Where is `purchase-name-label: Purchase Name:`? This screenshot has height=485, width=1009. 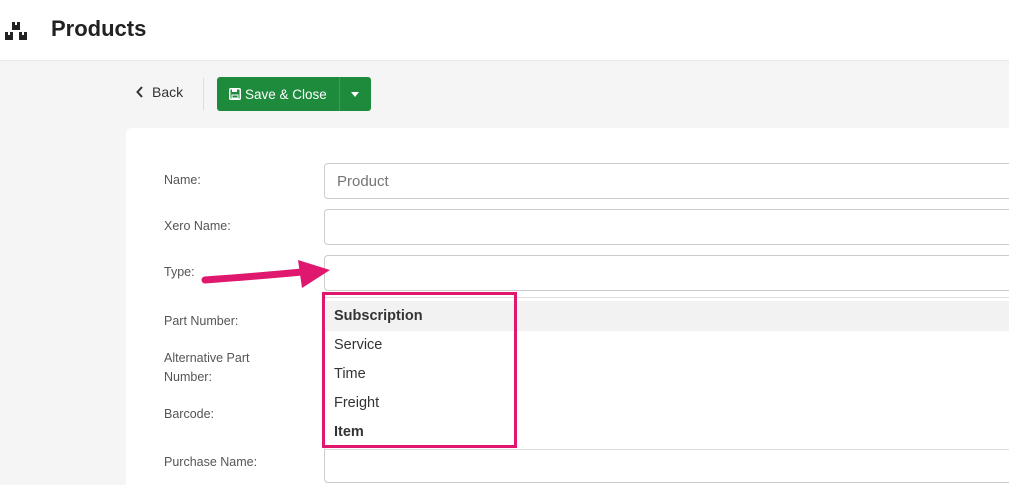 purchase-name-label: Purchase Name: is located at coordinates (211, 462).